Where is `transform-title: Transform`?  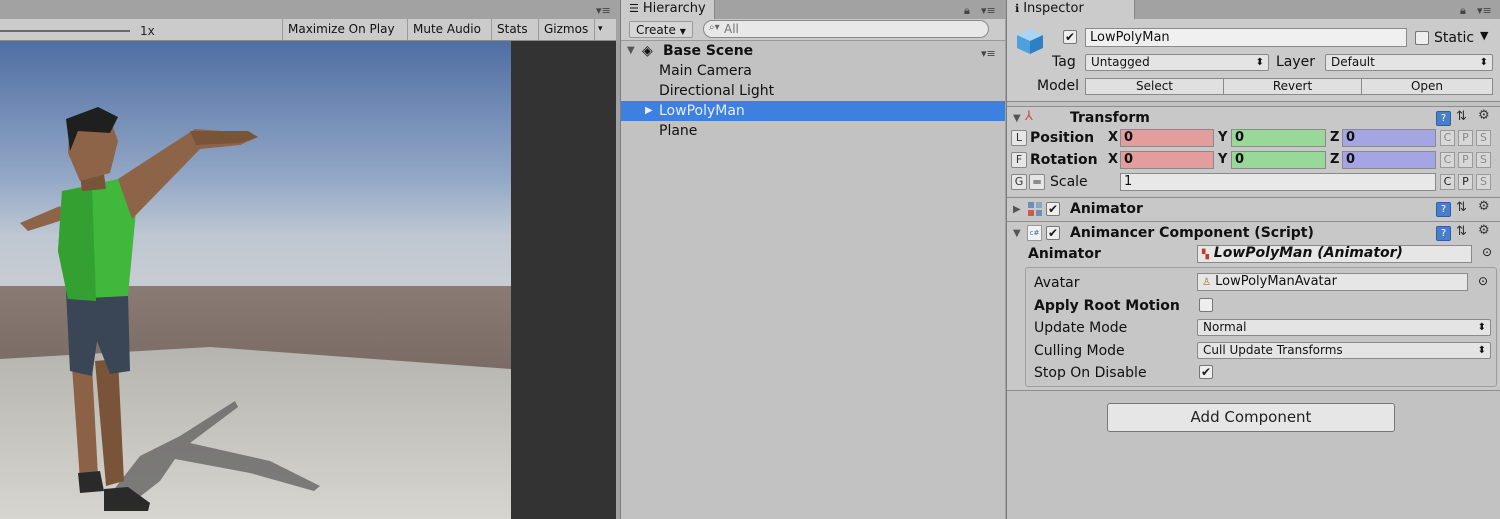
transform-title: Transform is located at coordinates (1110, 118).